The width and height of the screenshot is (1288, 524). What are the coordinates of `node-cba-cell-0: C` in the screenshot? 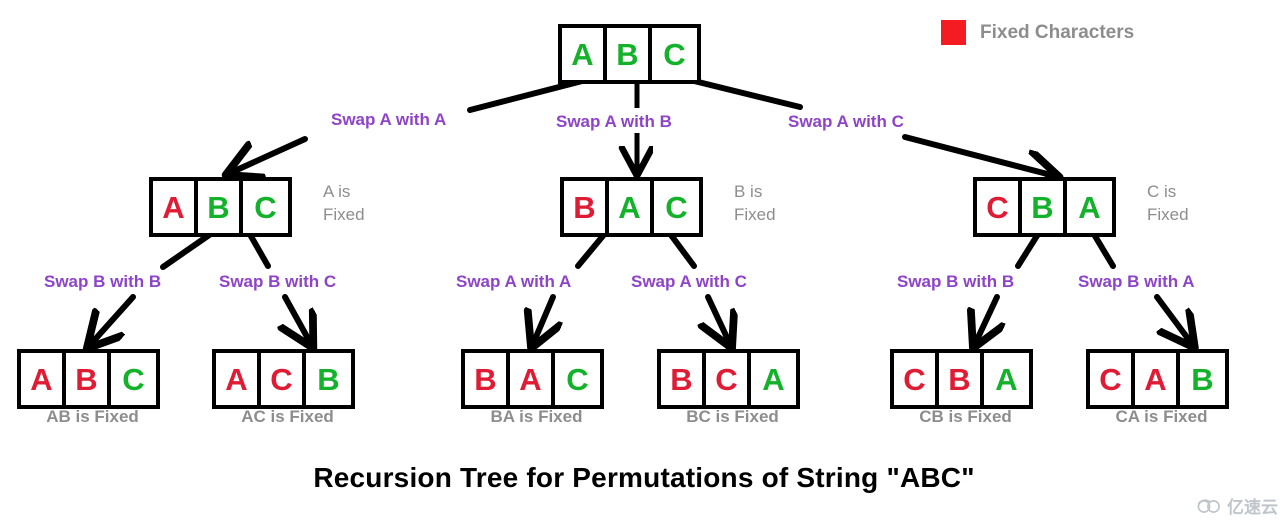 It's located at (999, 207).